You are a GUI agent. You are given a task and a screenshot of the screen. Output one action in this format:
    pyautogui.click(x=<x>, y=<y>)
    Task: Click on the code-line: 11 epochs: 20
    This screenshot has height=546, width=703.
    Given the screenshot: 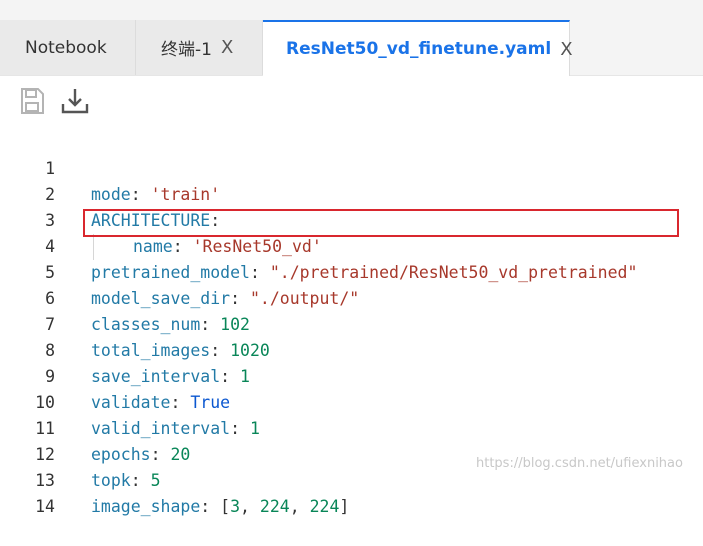 What is the action you would take?
    pyautogui.click(x=351, y=427)
    